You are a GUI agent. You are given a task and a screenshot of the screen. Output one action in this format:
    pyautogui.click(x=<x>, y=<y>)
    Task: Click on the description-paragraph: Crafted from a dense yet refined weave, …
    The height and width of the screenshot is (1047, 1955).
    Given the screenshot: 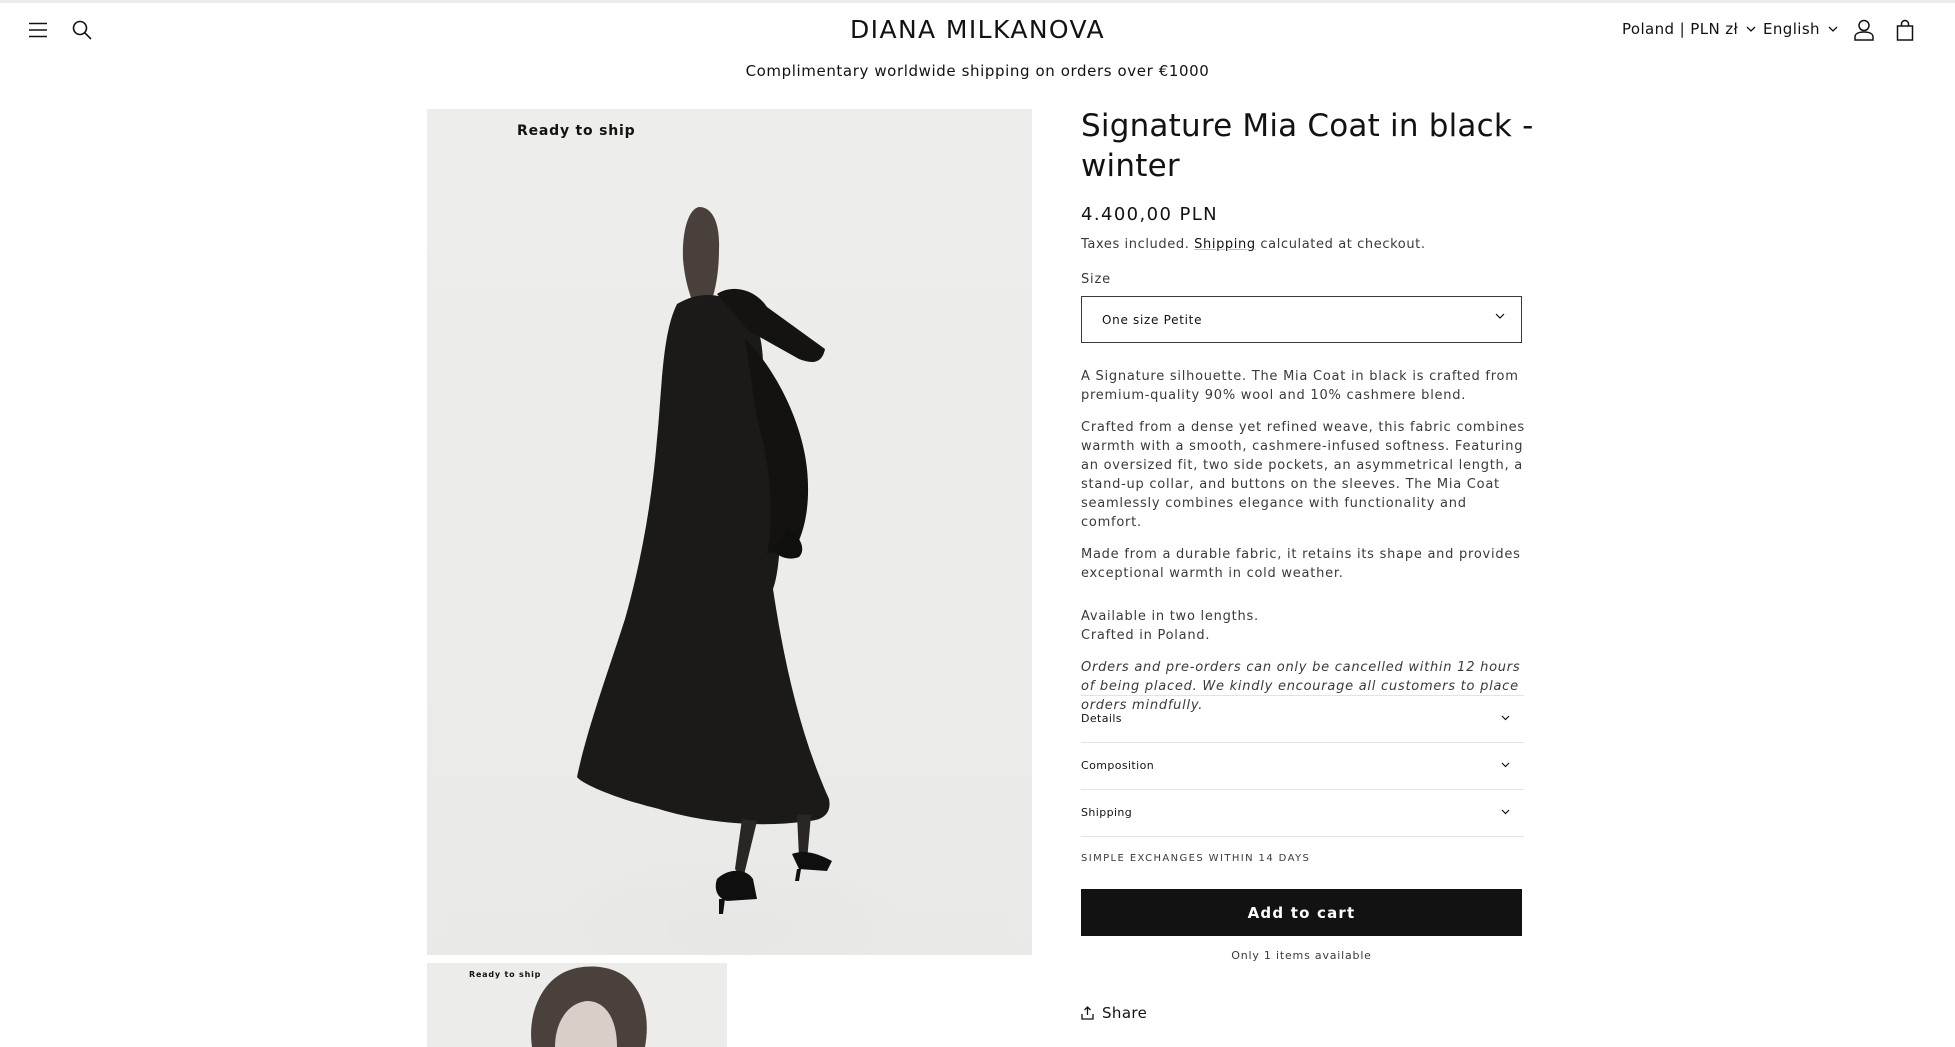 What is the action you would take?
    pyautogui.click(x=1303, y=475)
    